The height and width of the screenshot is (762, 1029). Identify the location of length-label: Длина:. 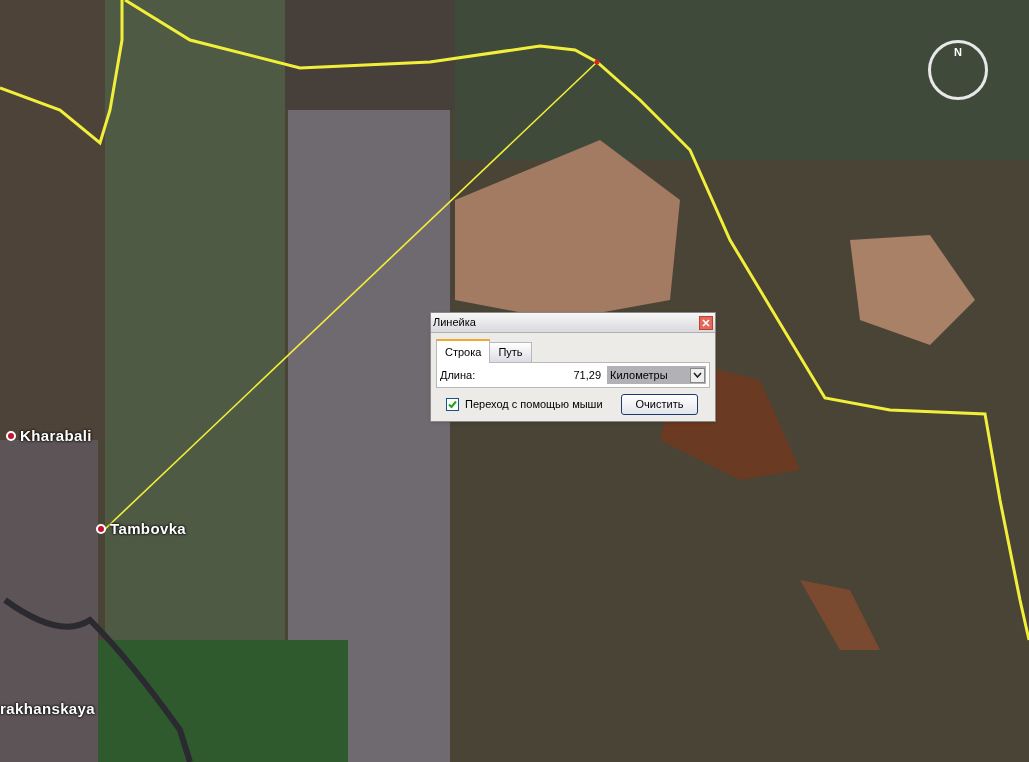
(458, 375).